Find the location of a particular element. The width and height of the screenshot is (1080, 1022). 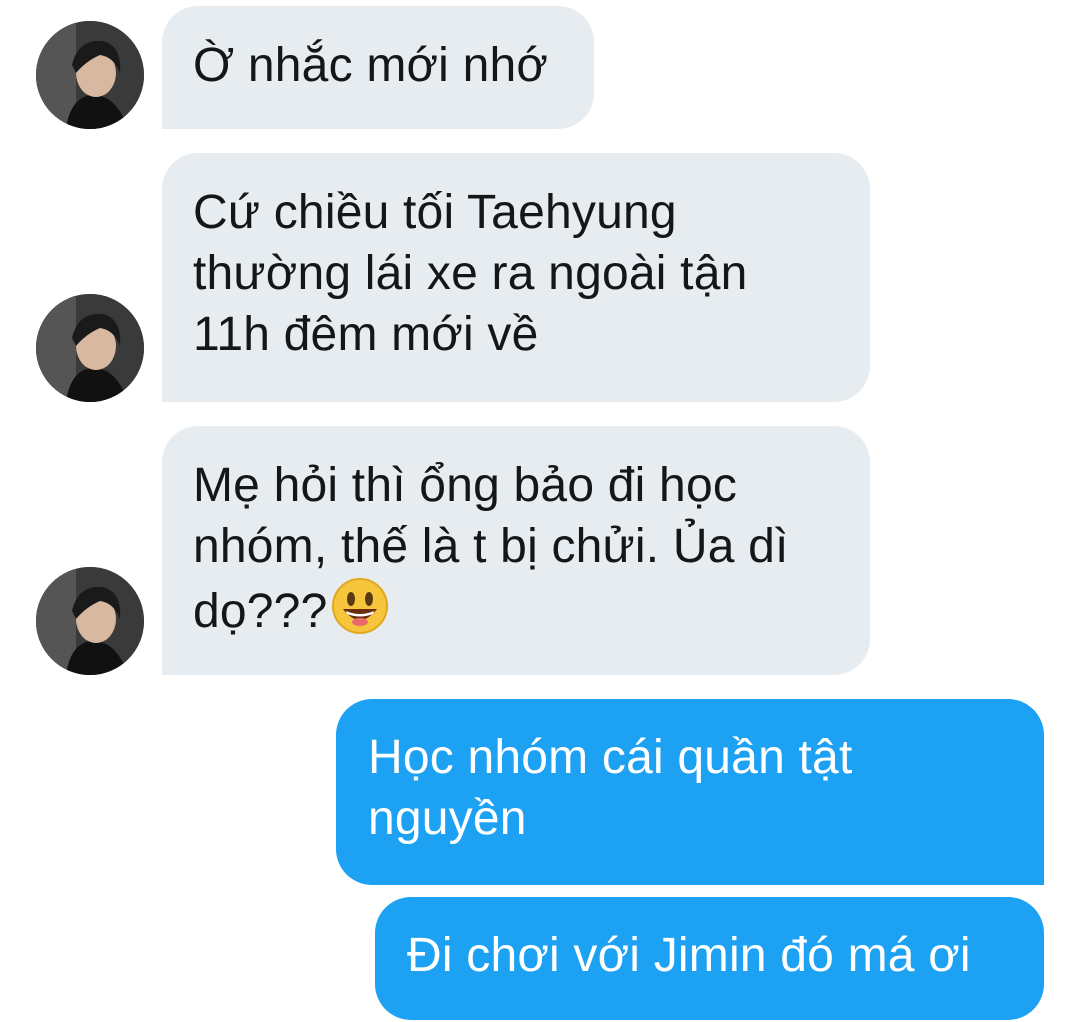

grinning-face-emoji-icon is located at coordinates (360, 606).